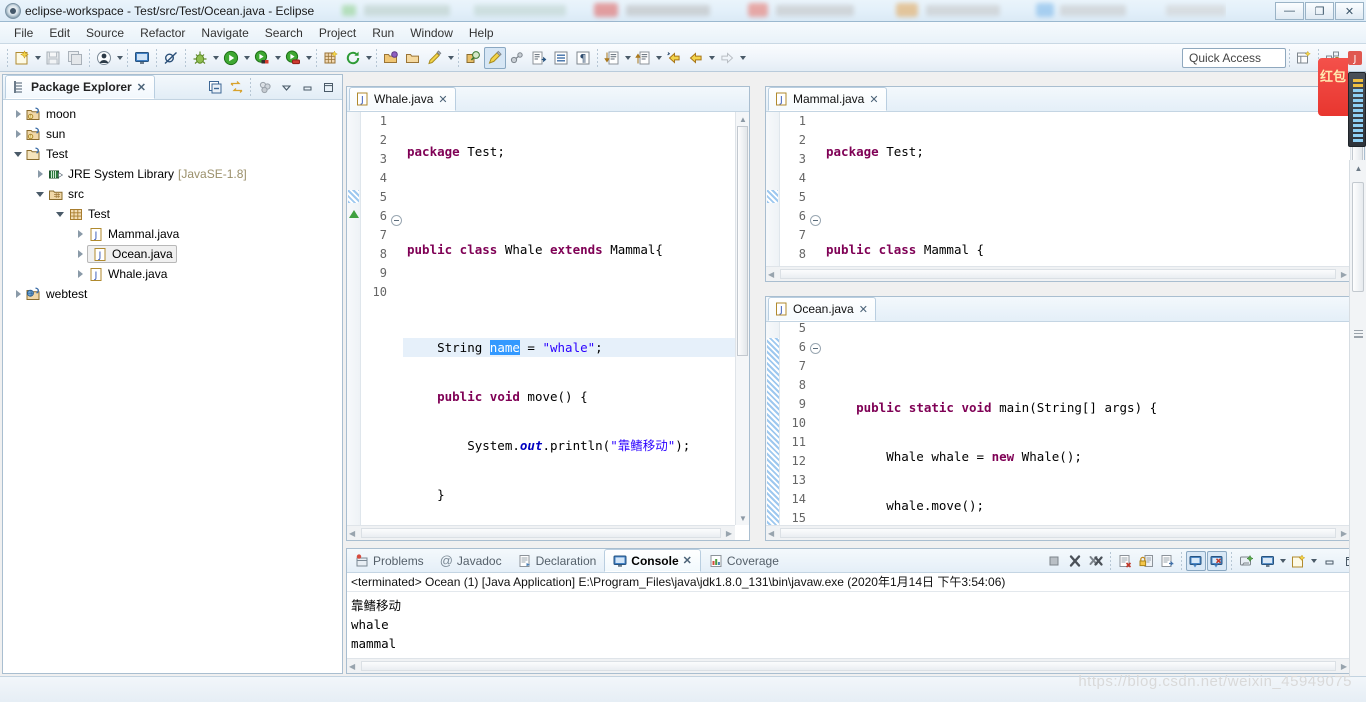 The width and height of the screenshot is (1366, 702). Describe the element at coordinates (265, 87) in the screenshot. I see `view-menu-icon` at that location.